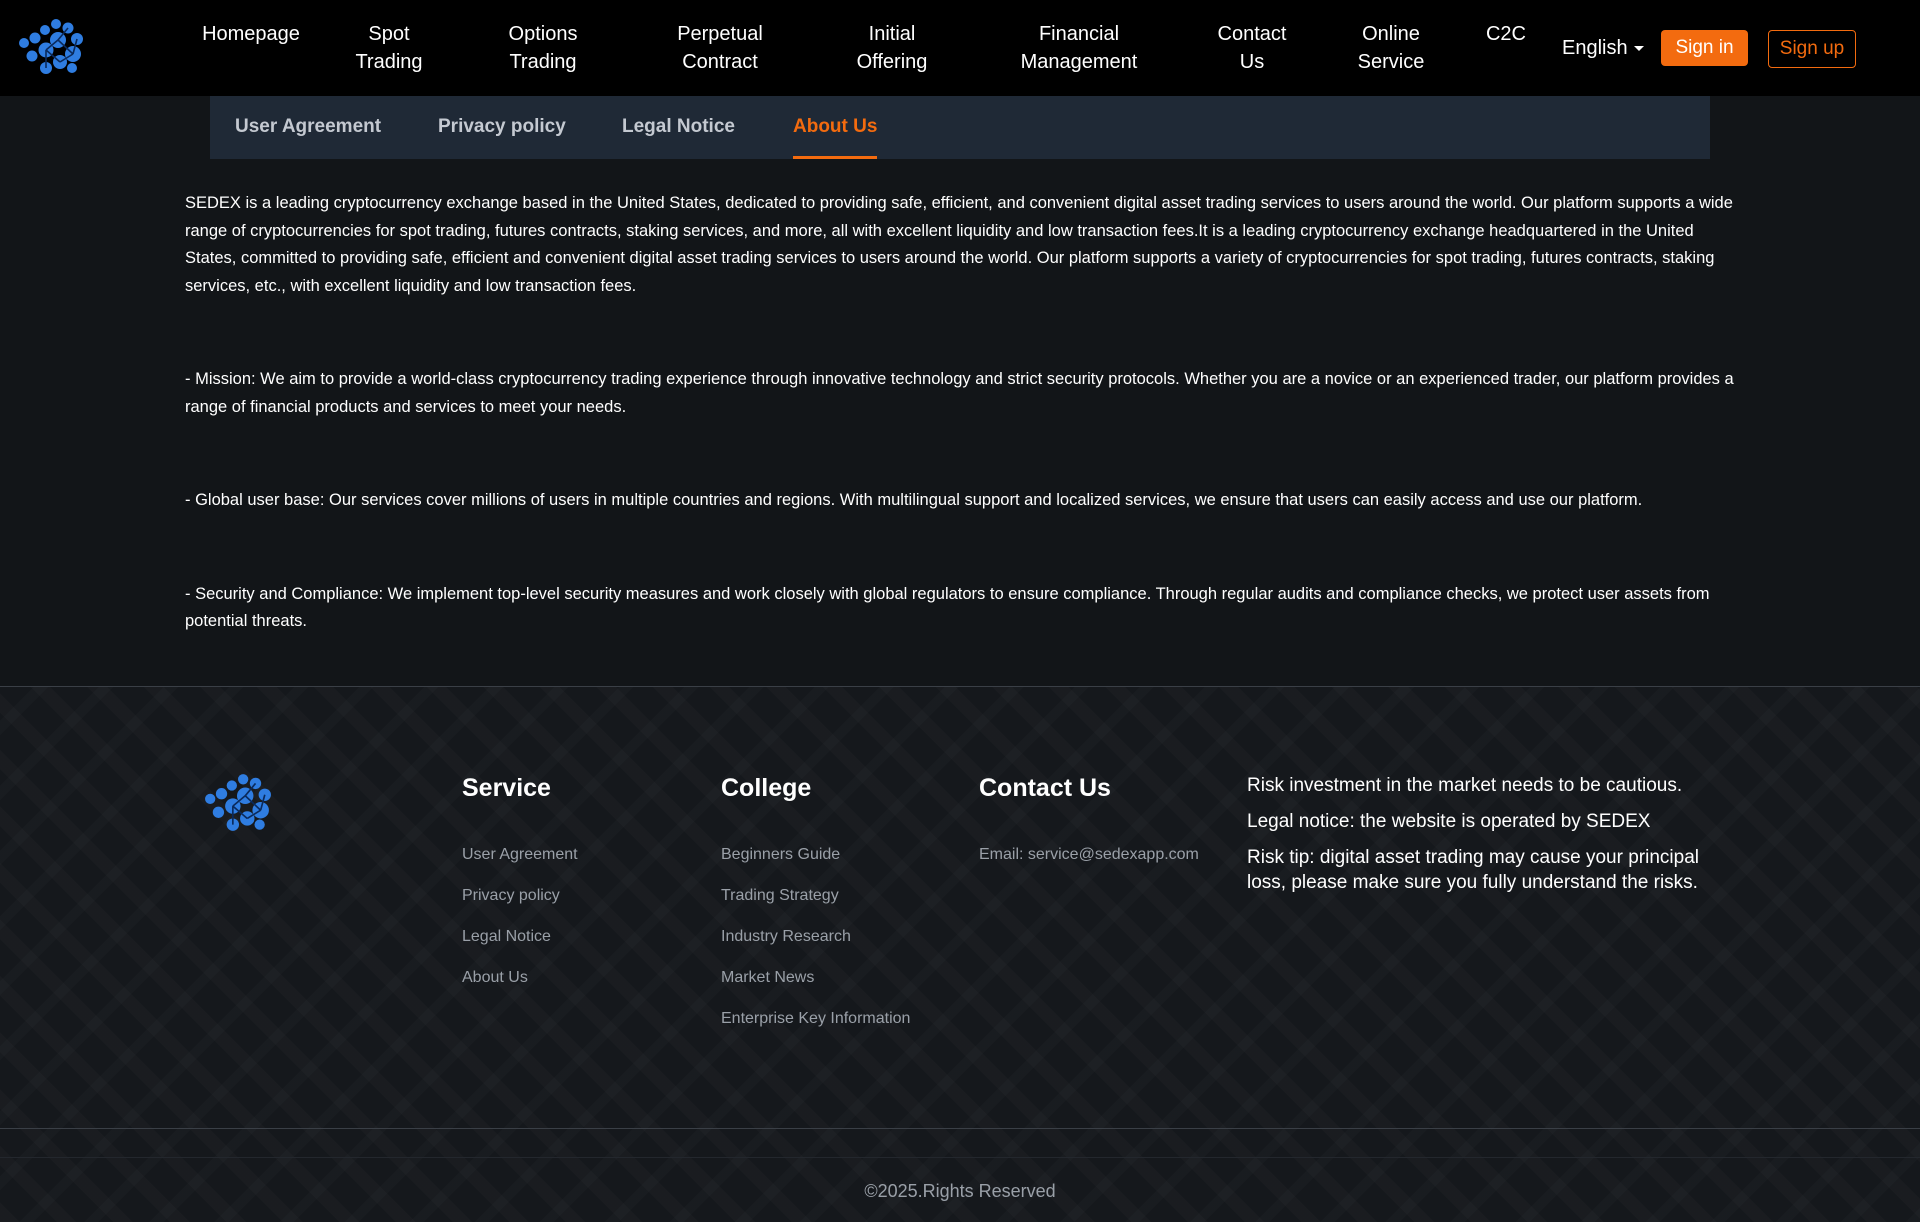 The image size is (1920, 1222). What do you see at coordinates (1089, 855) in the screenshot?
I see `footer-contact-email: Email: service@sedexapp.com` at bounding box center [1089, 855].